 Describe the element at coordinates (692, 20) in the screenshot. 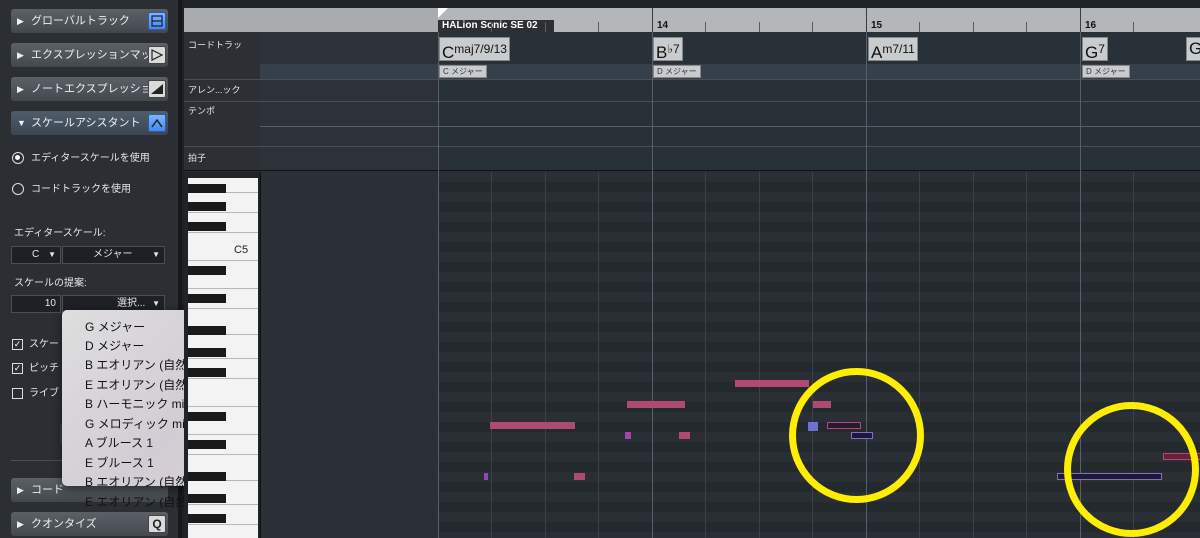

I see `timeline-ruler: HALion Sonic SE 02 14 15 16` at that location.